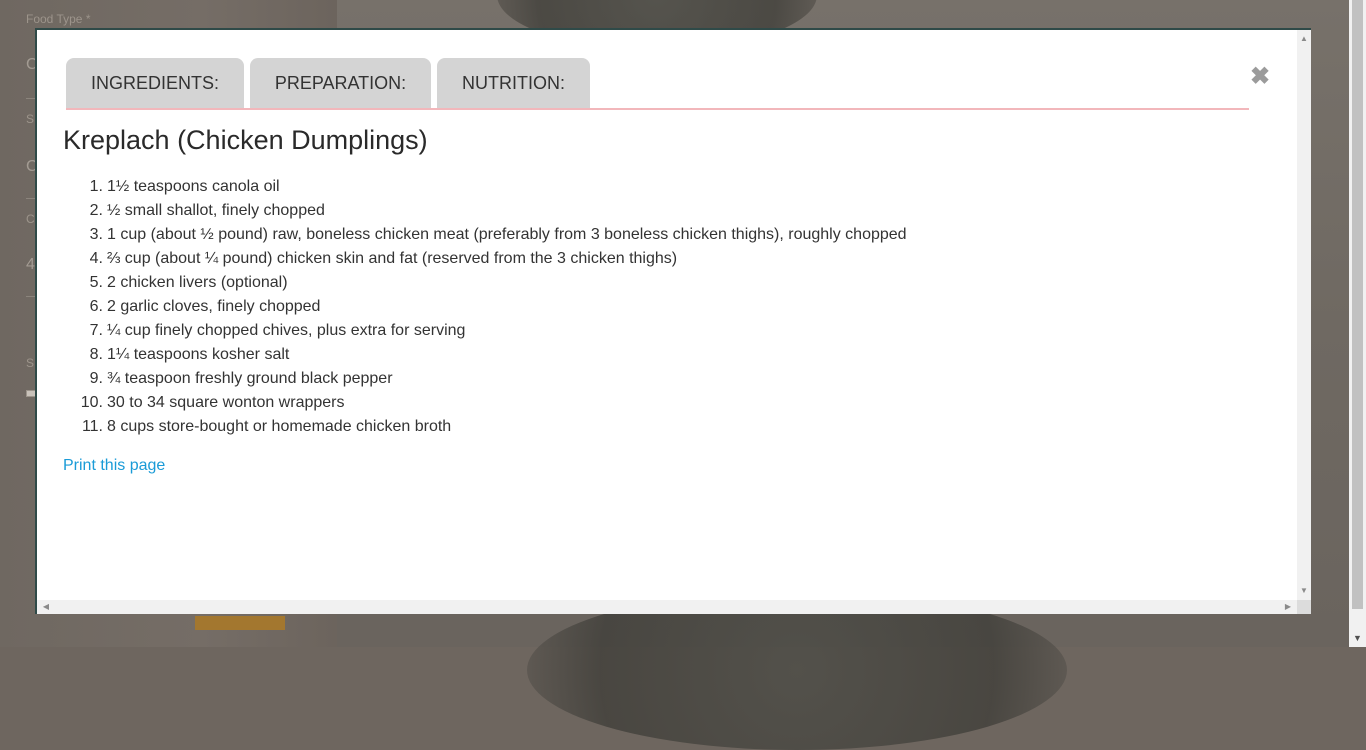  I want to click on list-item-text: 1½ teaspoons canola oil, so click(193, 186).